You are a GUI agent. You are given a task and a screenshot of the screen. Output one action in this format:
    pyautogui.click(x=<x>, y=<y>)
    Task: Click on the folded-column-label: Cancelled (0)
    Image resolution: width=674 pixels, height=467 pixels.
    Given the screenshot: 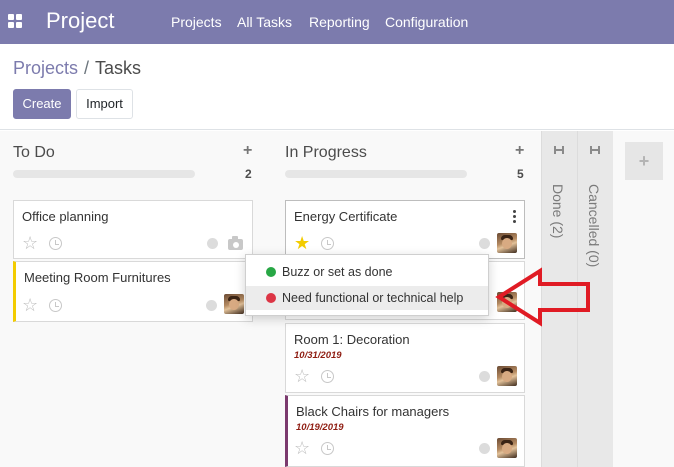 What is the action you would take?
    pyautogui.click(x=594, y=226)
    